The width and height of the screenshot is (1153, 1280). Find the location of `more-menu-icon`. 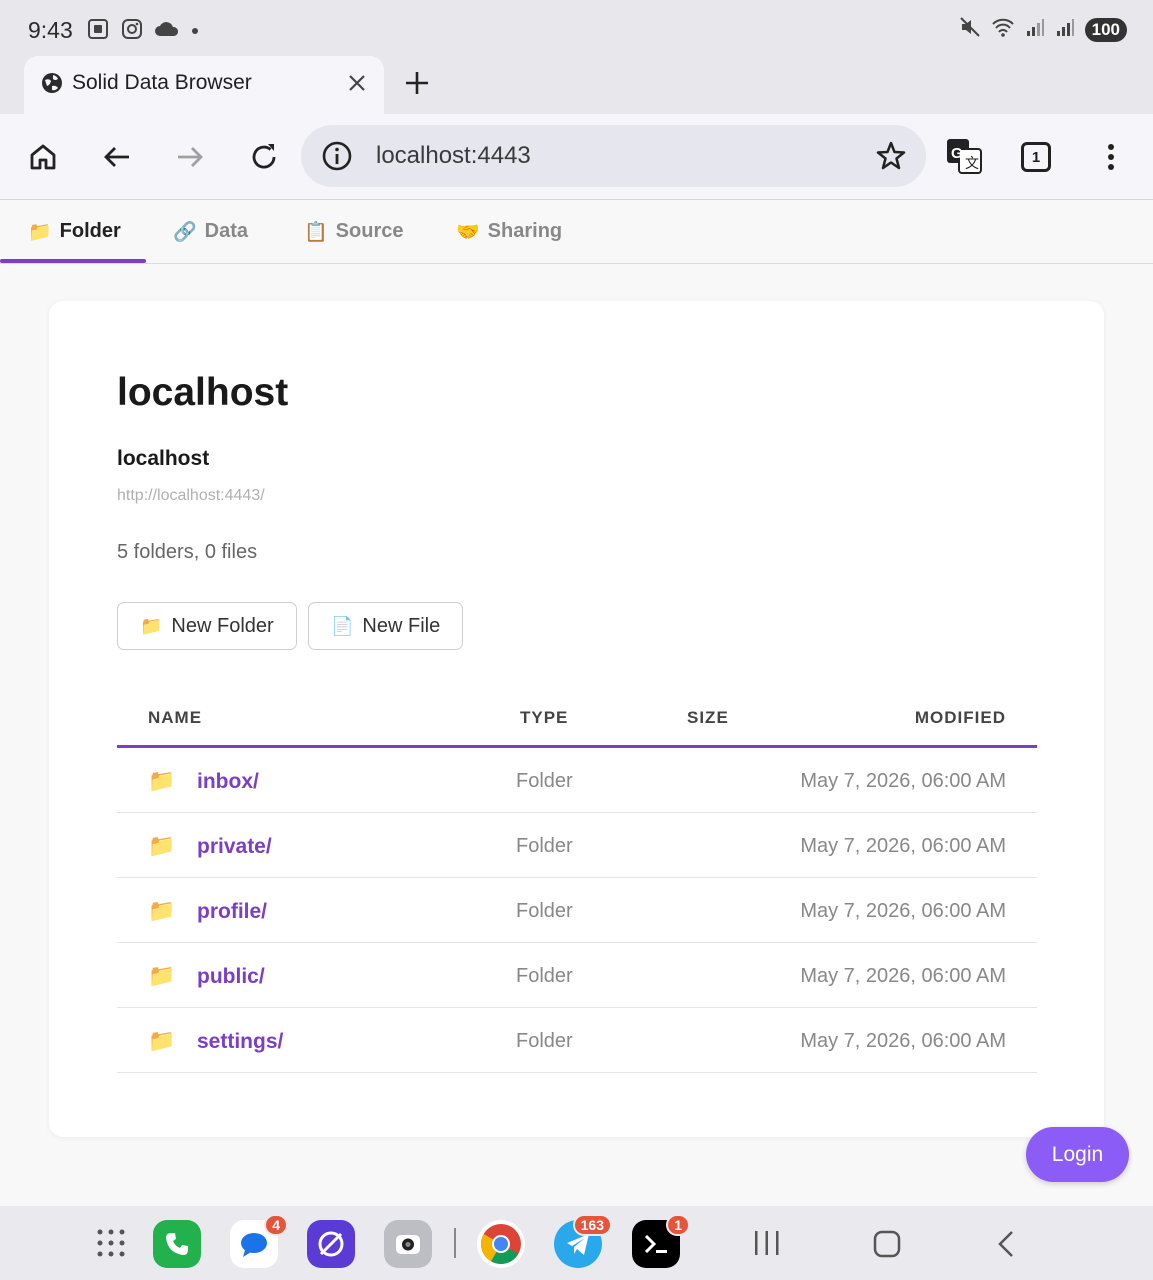

more-menu-icon is located at coordinates (1111, 157).